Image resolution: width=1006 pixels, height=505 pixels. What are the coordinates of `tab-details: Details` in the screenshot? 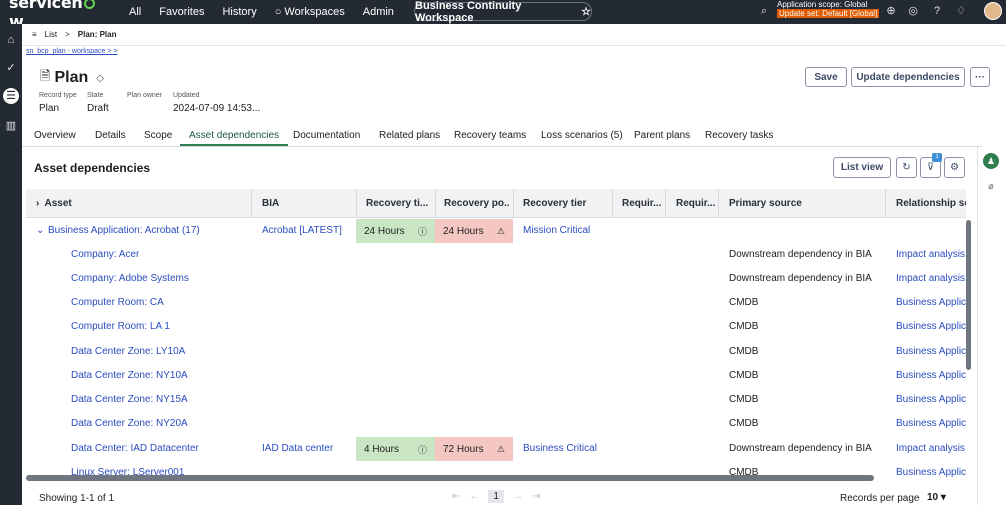 It's located at (110, 135).